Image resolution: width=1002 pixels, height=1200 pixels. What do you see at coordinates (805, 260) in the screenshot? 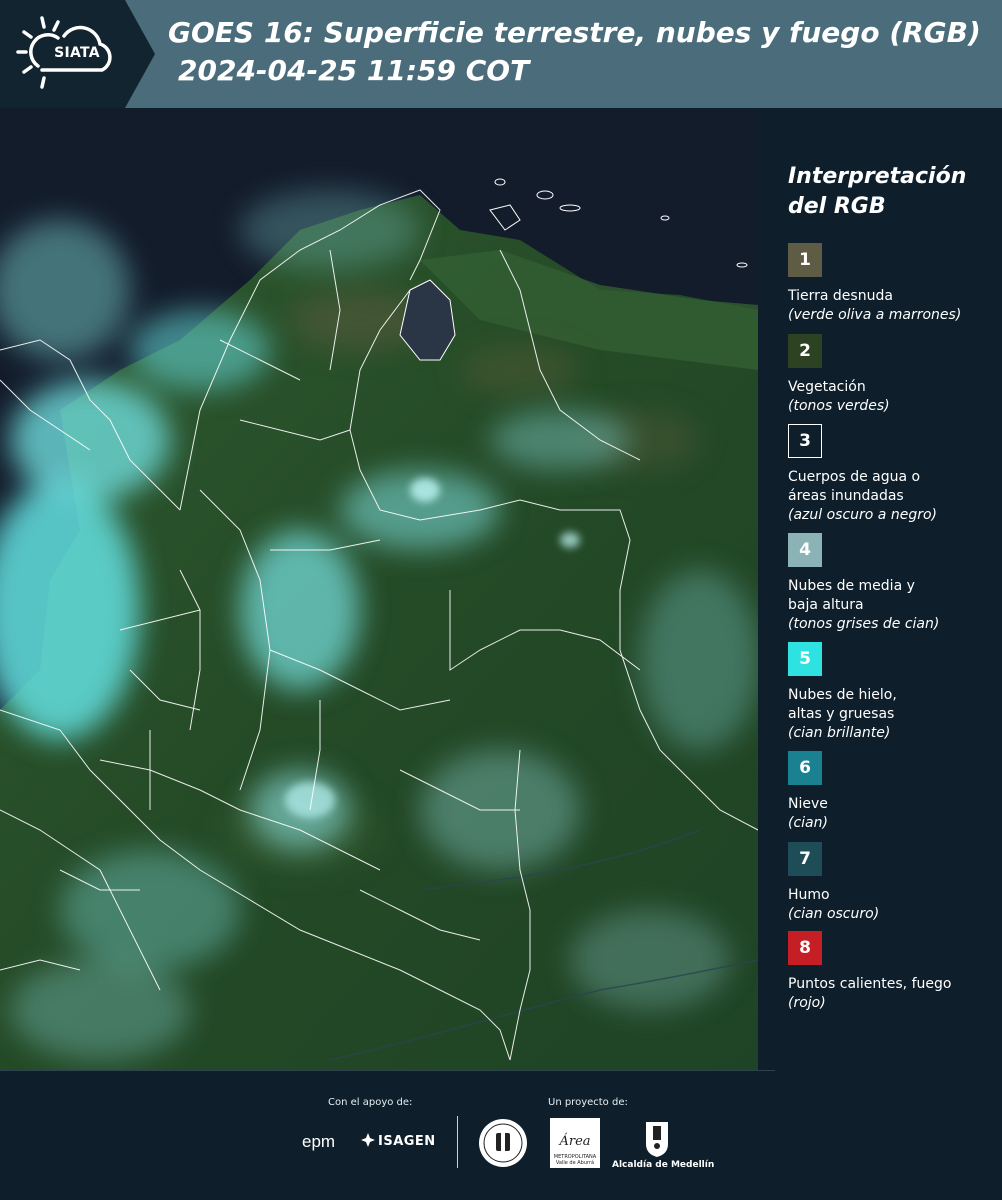
I see `legend-swatch-1: 1` at bounding box center [805, 260].